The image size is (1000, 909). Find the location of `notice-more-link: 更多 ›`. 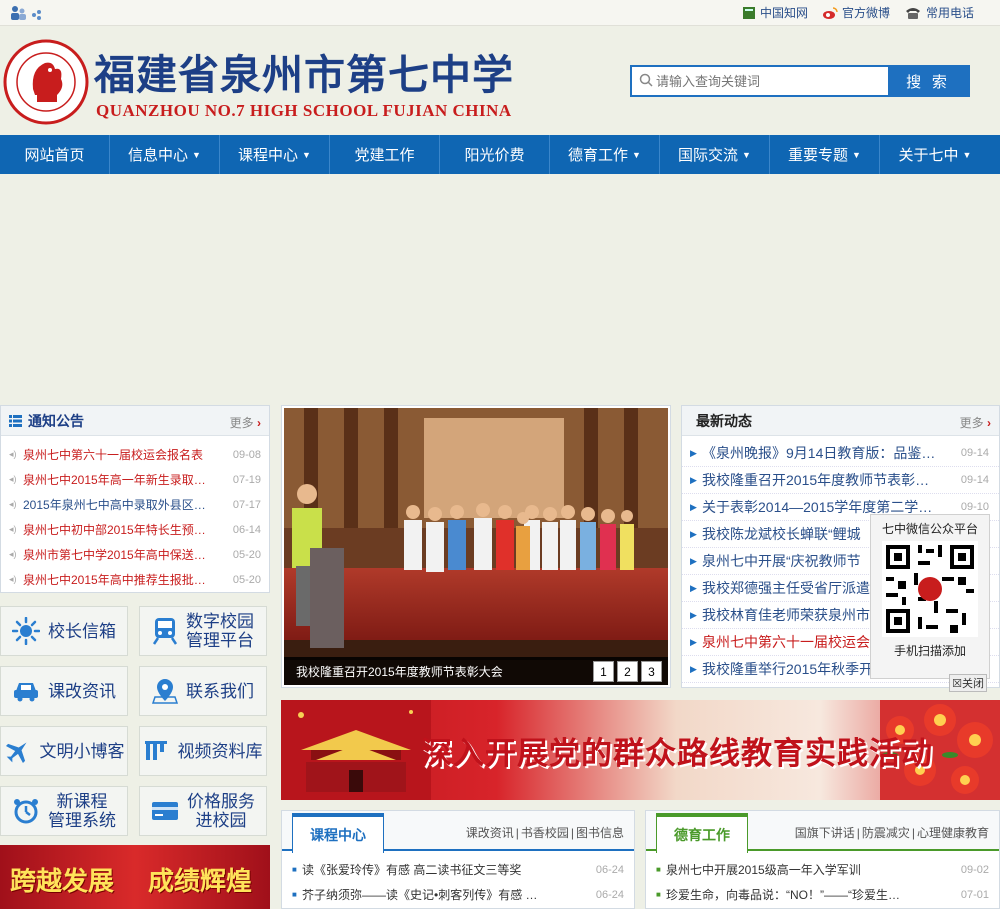

notice-more-link: 更多 › is located at coordinates (245, 422).